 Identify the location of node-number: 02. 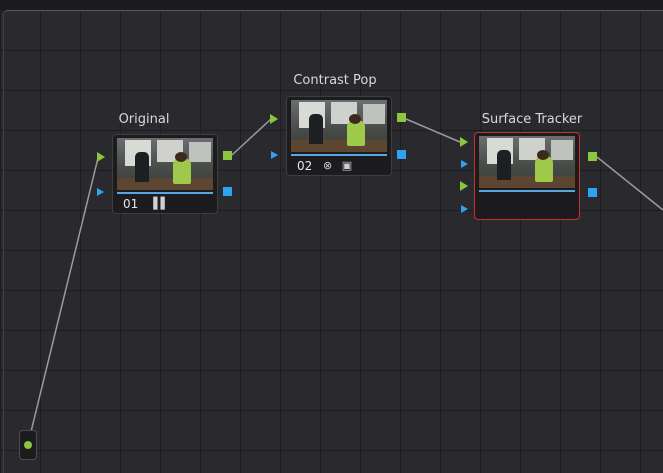
(305, 166).